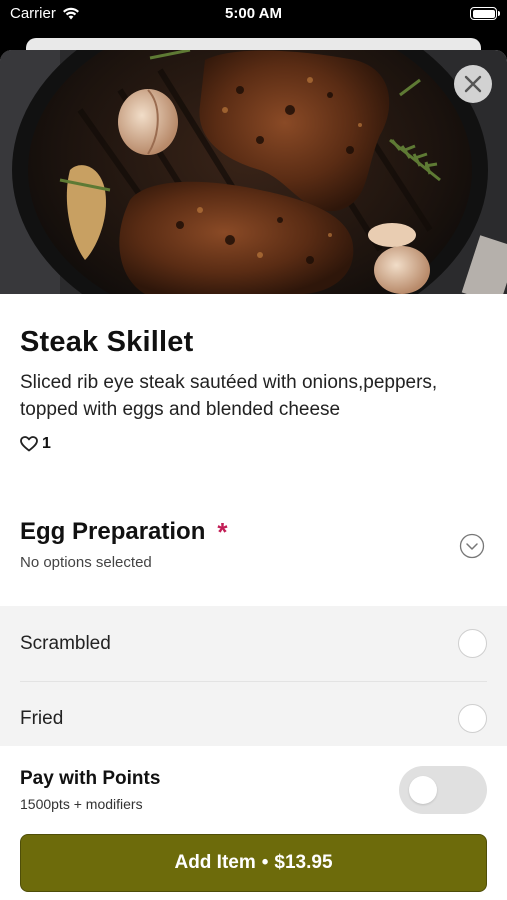 The height and width of the screenshot is (900, 507). Describe the element at coordinates (46, 443) in the screenshot. I see `likes-count: 1` at that location.